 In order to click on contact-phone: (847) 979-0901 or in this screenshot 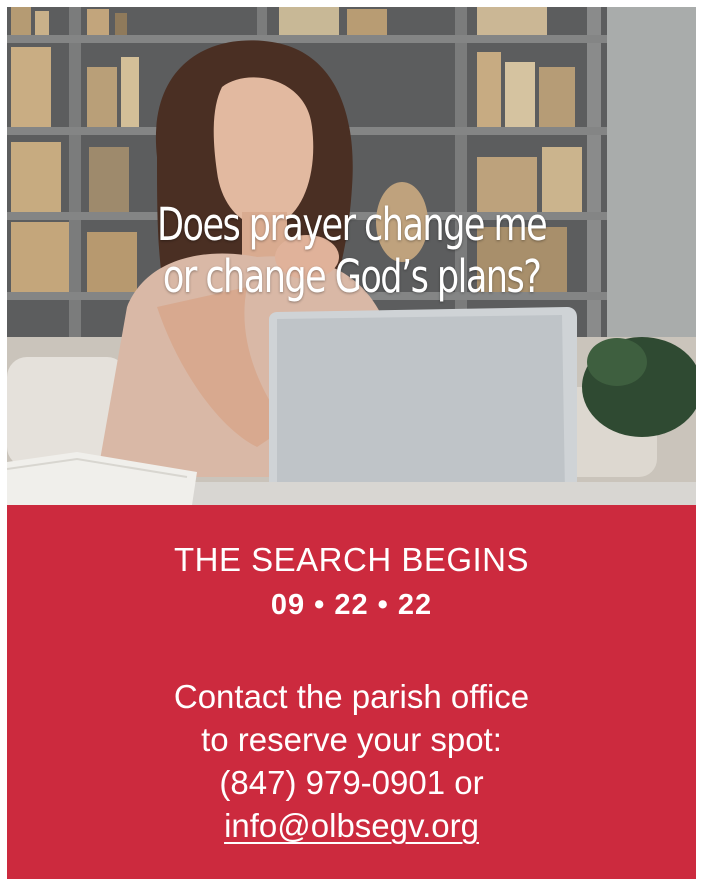, I will do `click(351, 782)`.